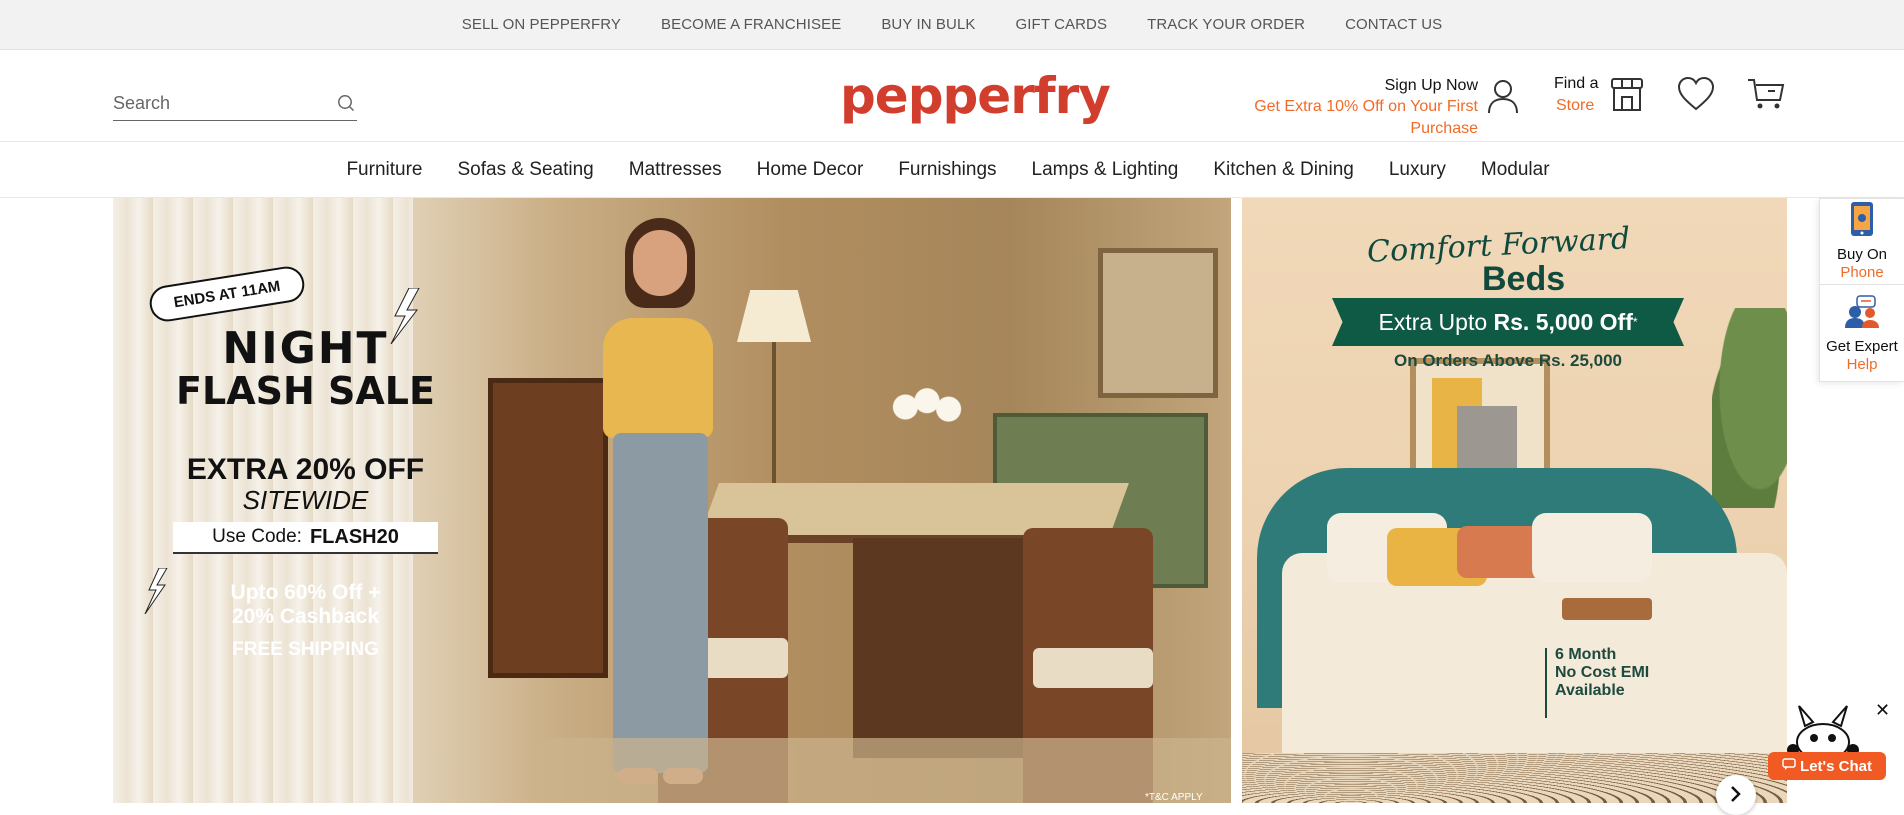 Image resolution: width=1904 pixels, height=815 pixels. I want to click on nav-item-furnishings: Furnishings, so click(947, 170).